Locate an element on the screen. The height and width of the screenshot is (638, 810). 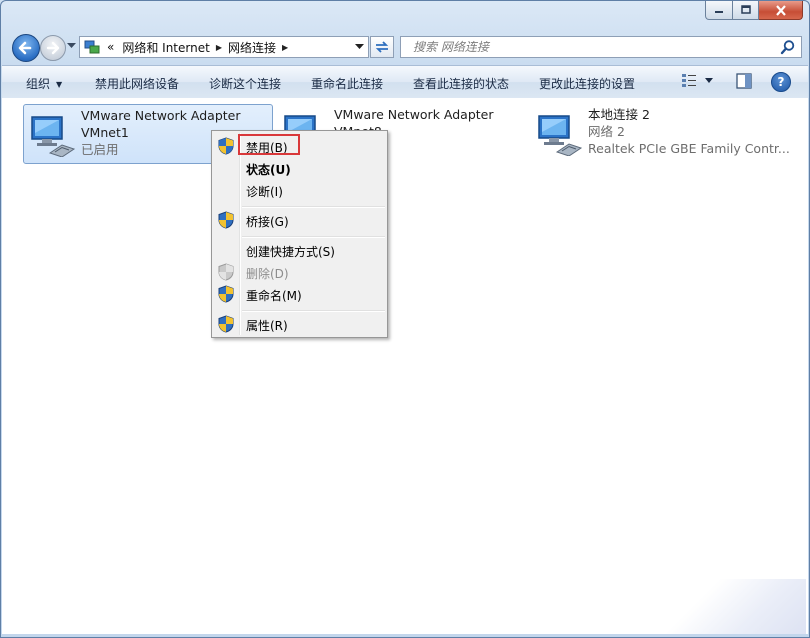
organize-dropdown-icon: ▼ is located at coordinates (59, 84).